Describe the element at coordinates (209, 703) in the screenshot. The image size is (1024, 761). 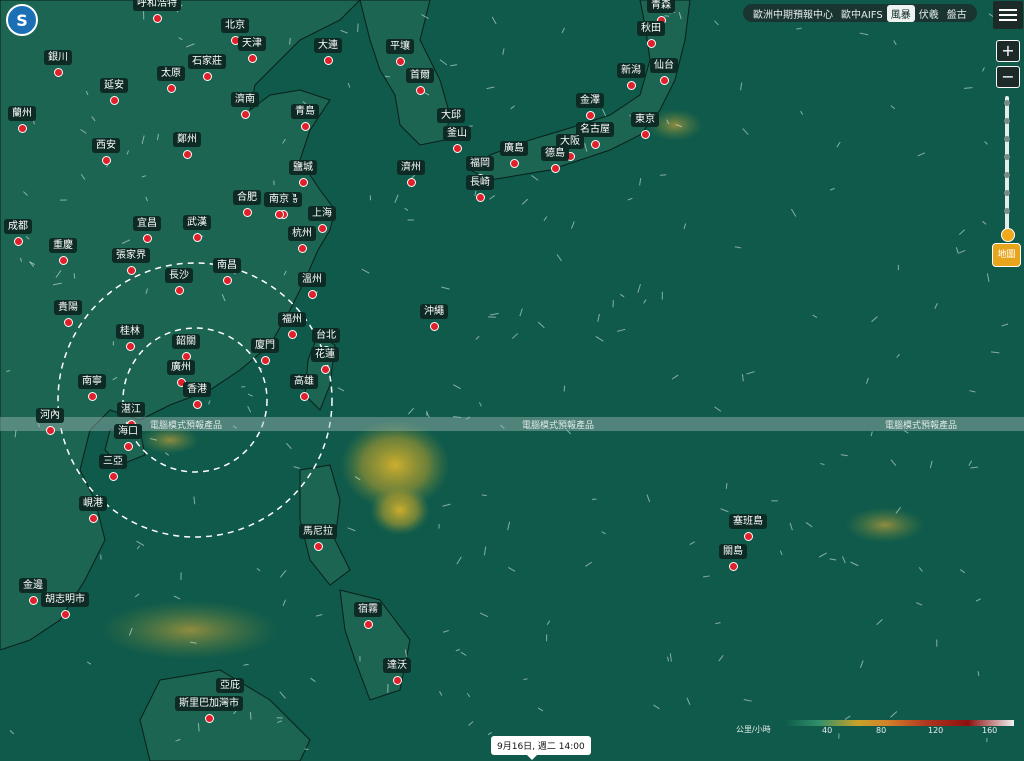
I see `city-label: 斯里巴加灣市` at that location.